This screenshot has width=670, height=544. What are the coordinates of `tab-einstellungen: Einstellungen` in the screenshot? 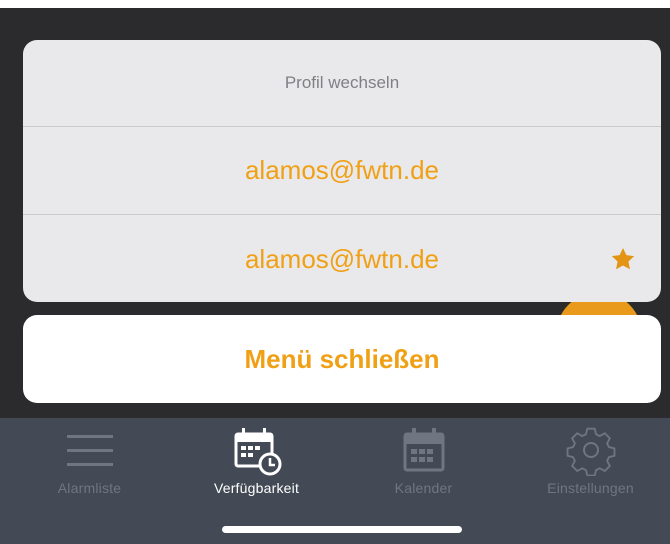 It's located at (588, 463).